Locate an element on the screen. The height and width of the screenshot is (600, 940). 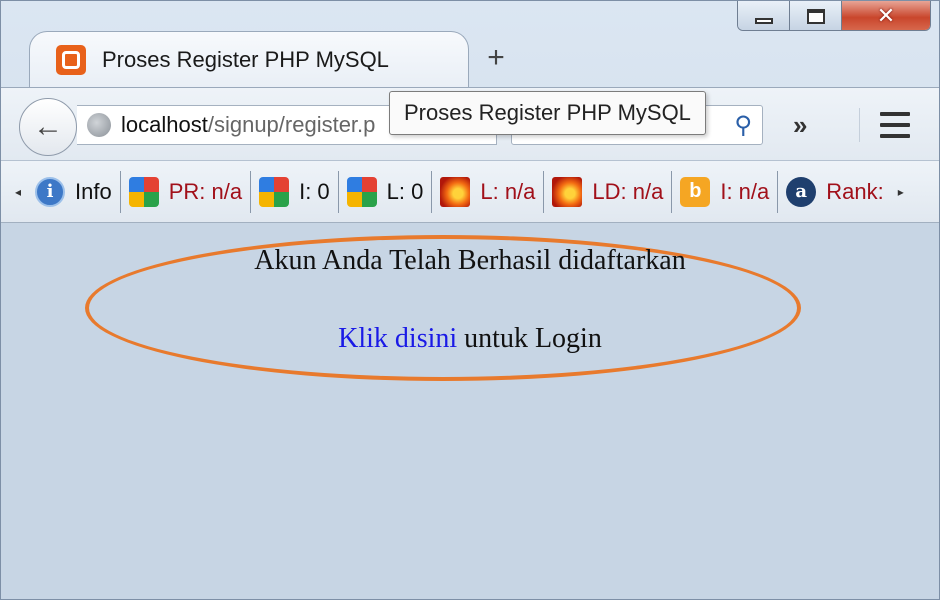
back-arrow-icon: ← is located at coordinates (48, 126).